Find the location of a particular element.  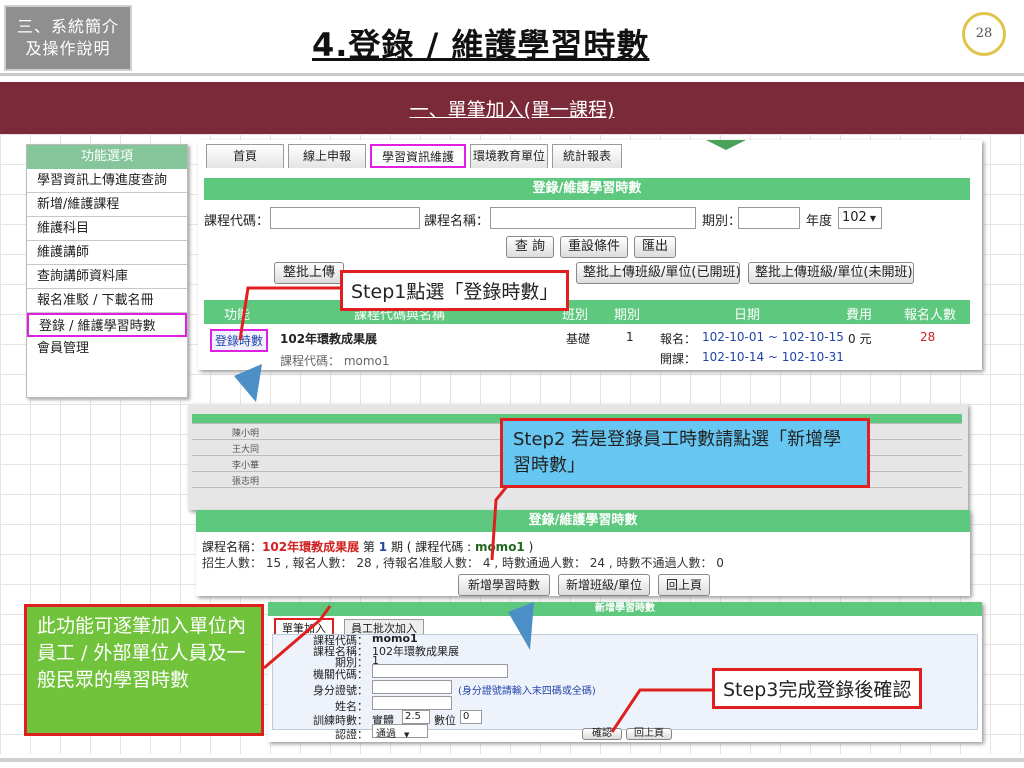

section-banner: 一、單筆加入(單一課程) is located at coordinates (512, 108).